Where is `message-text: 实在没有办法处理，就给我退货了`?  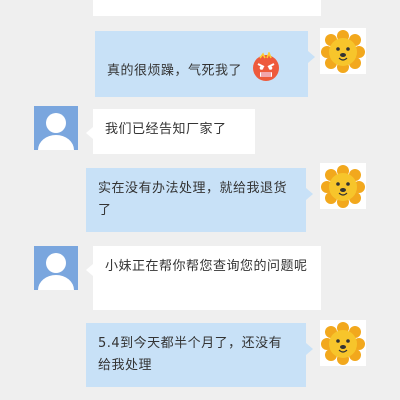 message-text: 实在没有办法处理，就给我退货了 is located at coordinates (193, 199).